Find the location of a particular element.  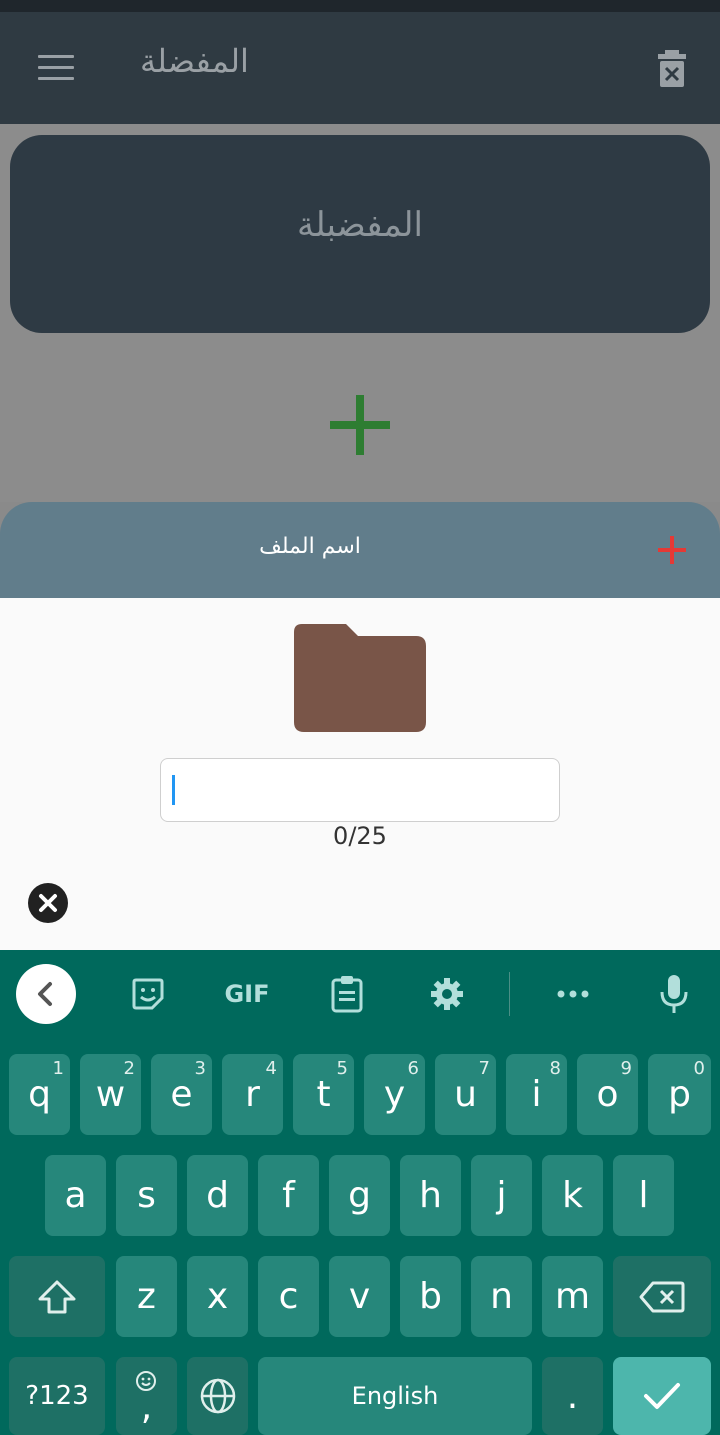

dialog-add-button is located at coordinates (672, 550).